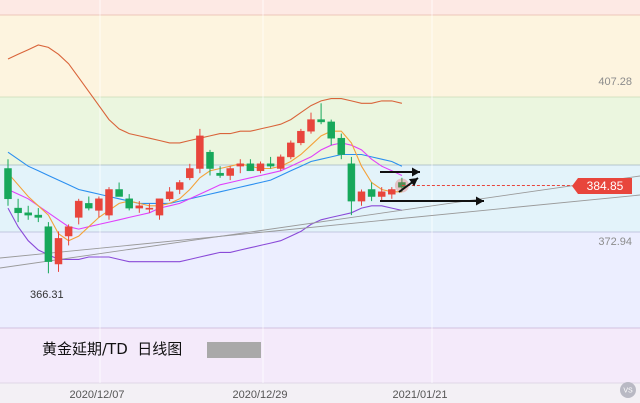  Describe the element at coordinates (47, 295) in the screenshot. I see `low-price-annotation: 366.31` at that location.